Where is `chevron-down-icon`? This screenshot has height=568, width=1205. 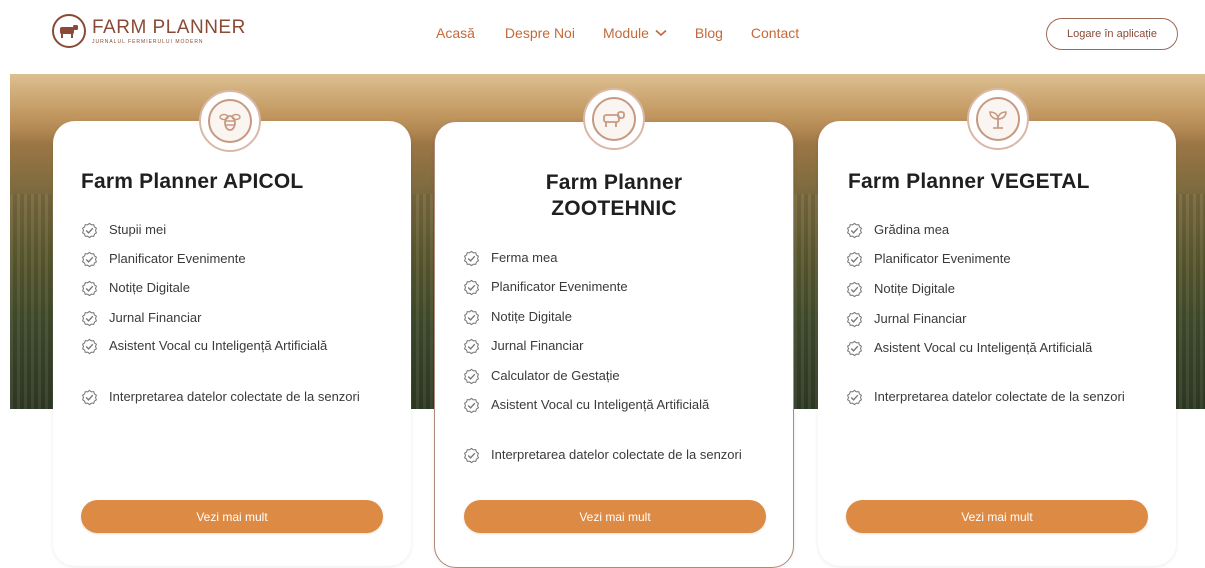 chevron-down-icon is located at coordinates (661, 33).